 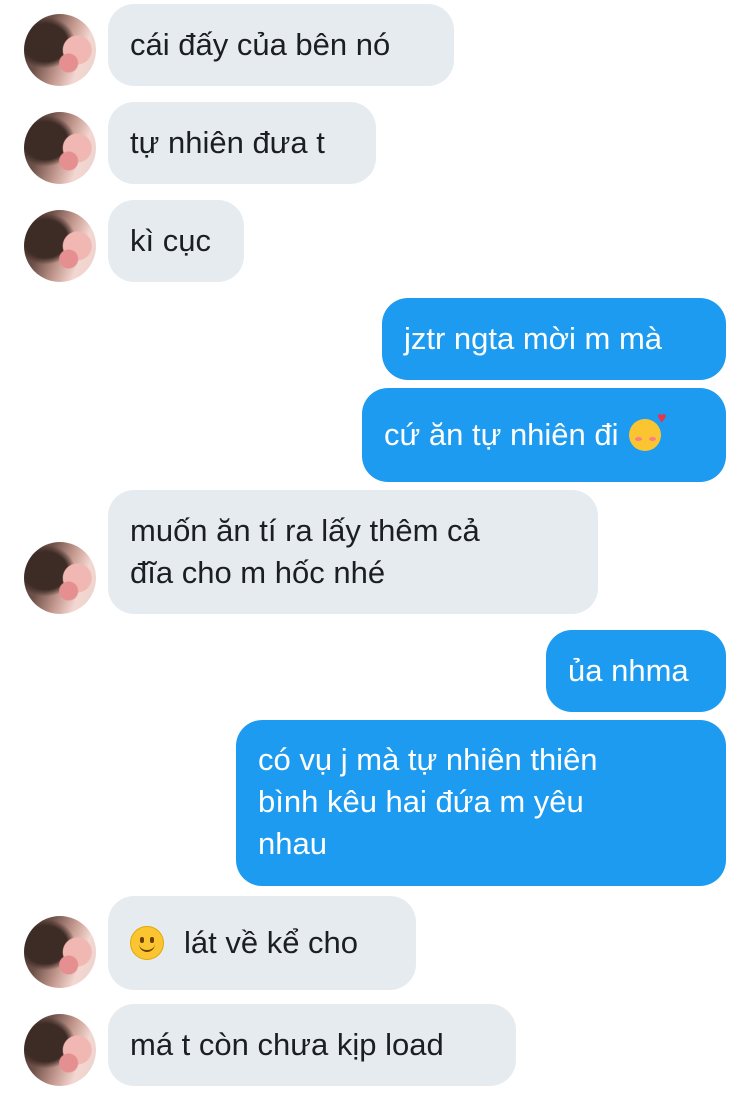 I want to click on message-line: đĩa cho m hốc nhé, so click(x=258, y=572).